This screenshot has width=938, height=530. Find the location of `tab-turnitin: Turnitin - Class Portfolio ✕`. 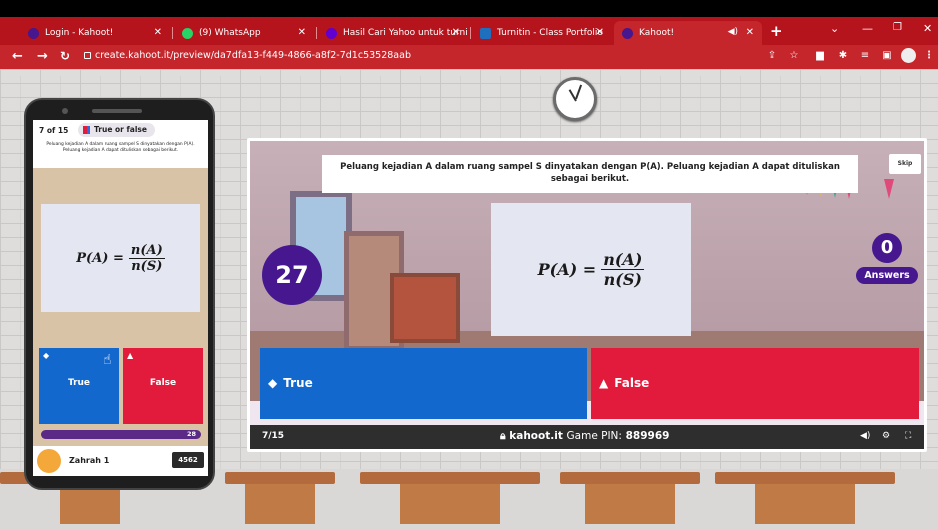

tab-turnitin: Turnitin - Class Portfolio ✕ is located at coordinates (542, 33).